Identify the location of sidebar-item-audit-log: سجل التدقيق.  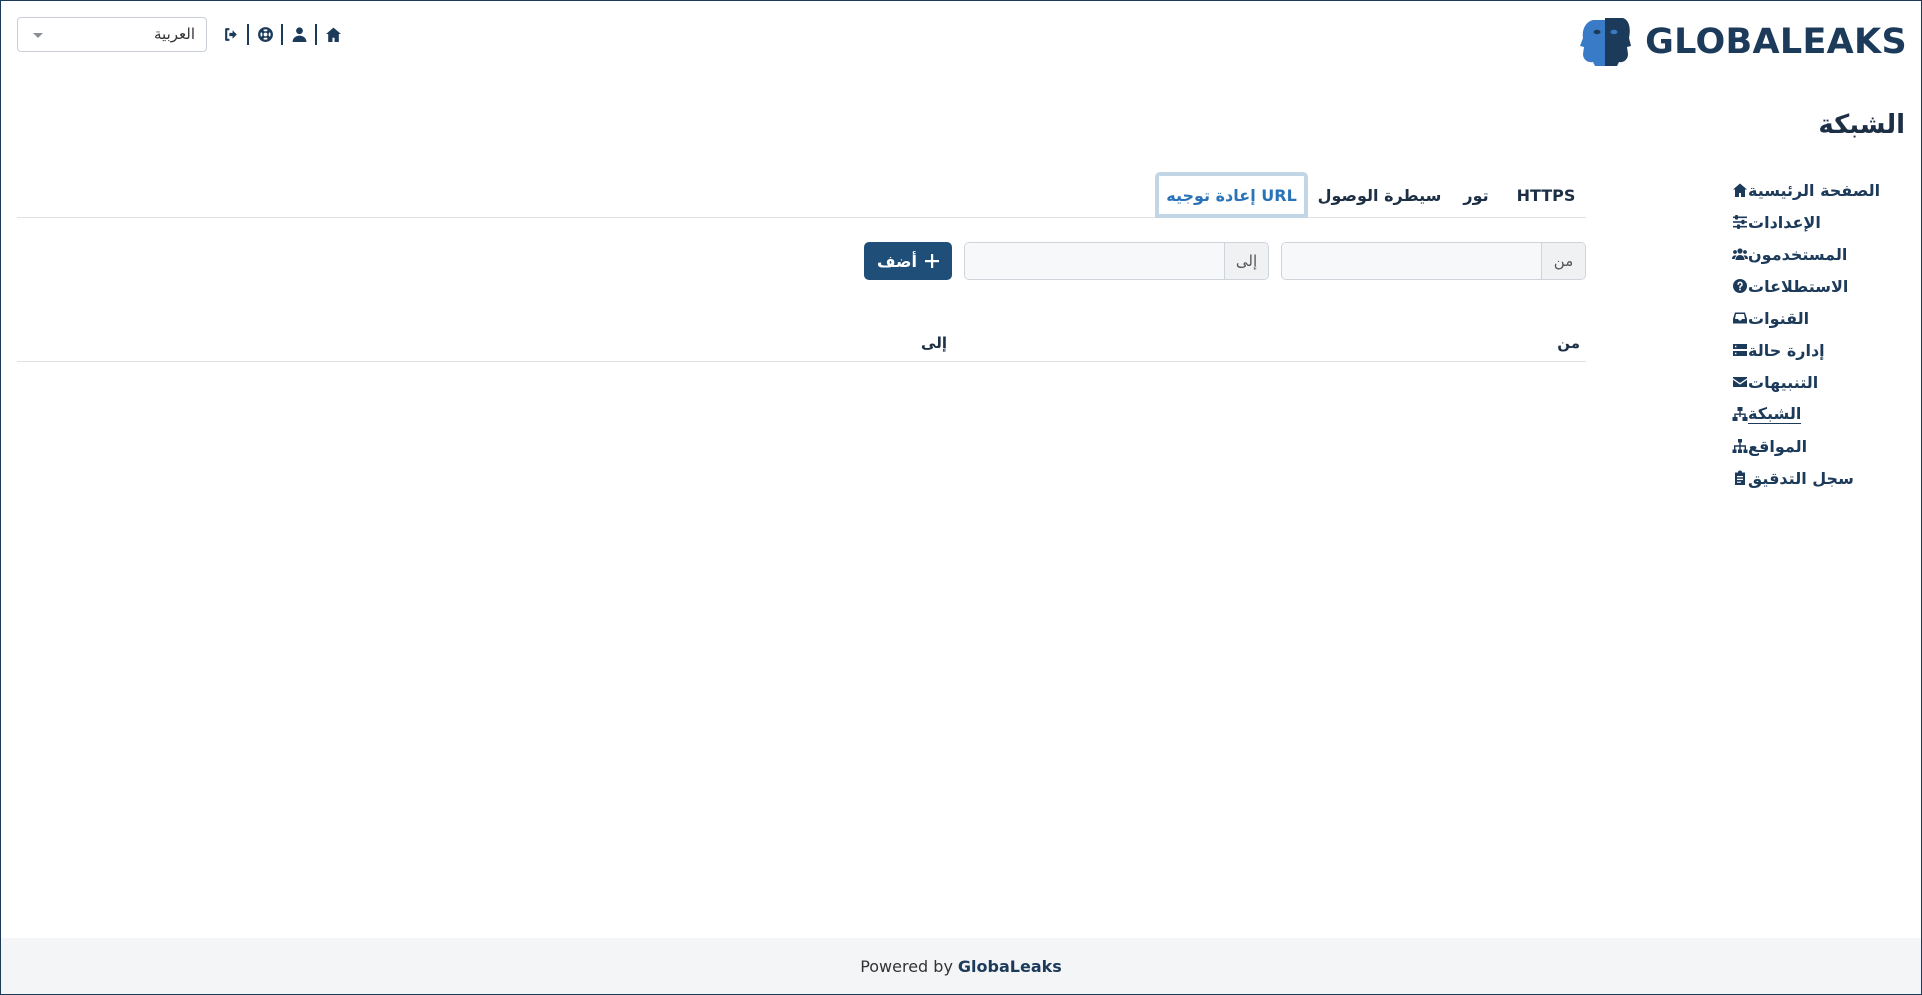
(1816, 478).